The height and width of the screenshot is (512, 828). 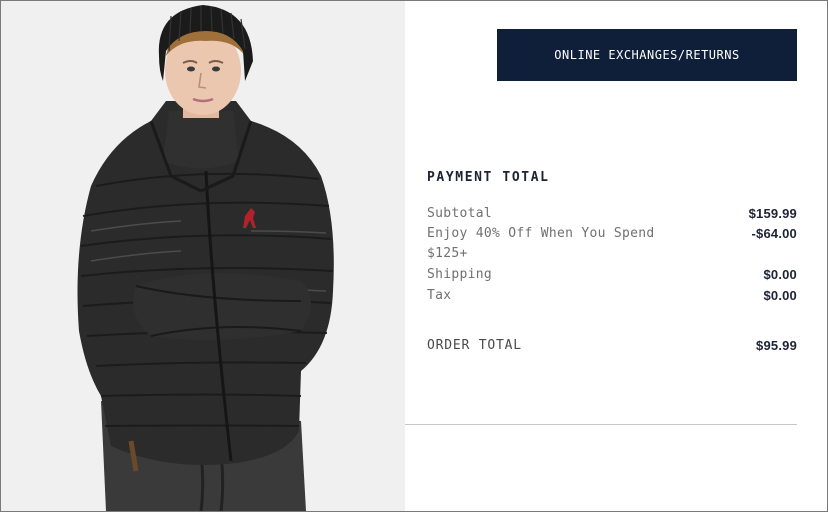 I want to click on payment-total-heading: PAYMENT TOTAL, so click(x=488, y=177).